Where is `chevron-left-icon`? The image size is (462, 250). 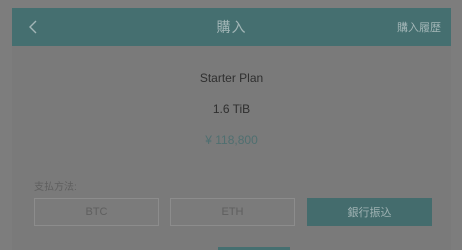 chevron-left-icon is located at coordinates (33, 27).